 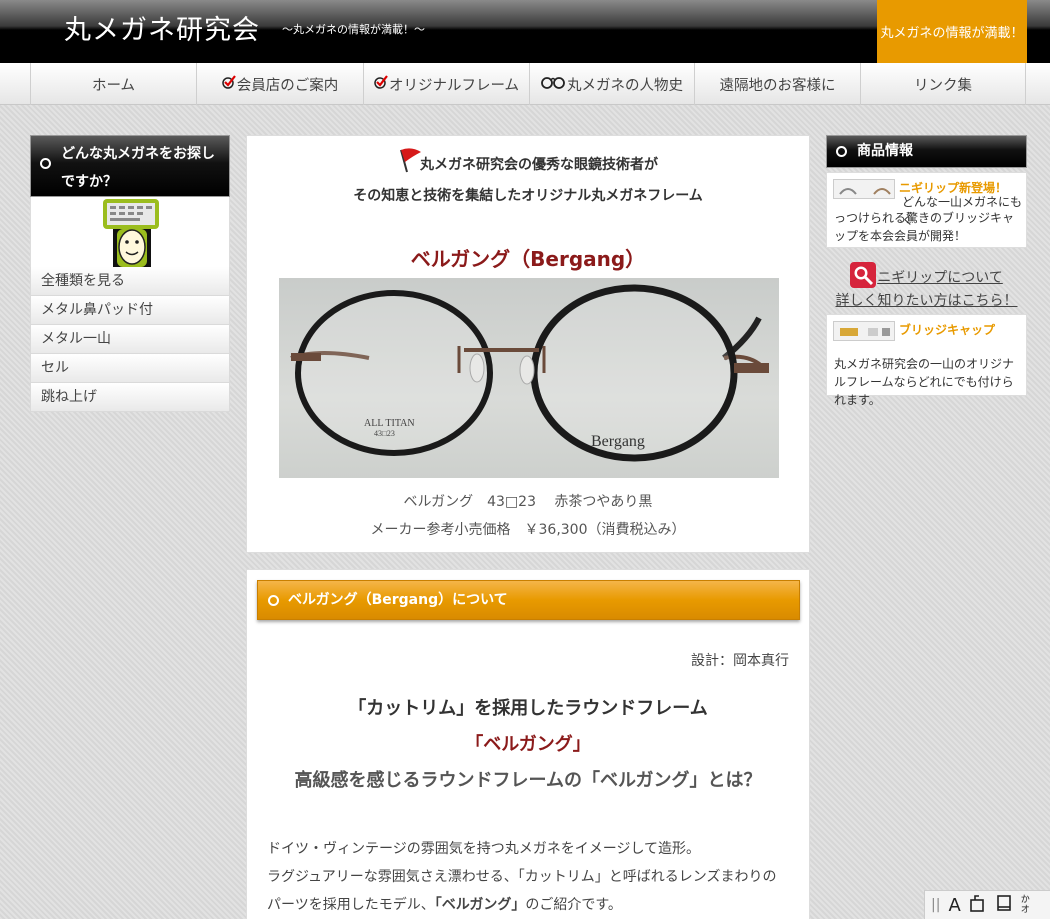 What do you see at coordinates (539, 165) in the screenshot?
I see `intro-line-1-text: 丸メガネ研究会の優秀な眼鏡技術者が` at bounding box center [539, 165].